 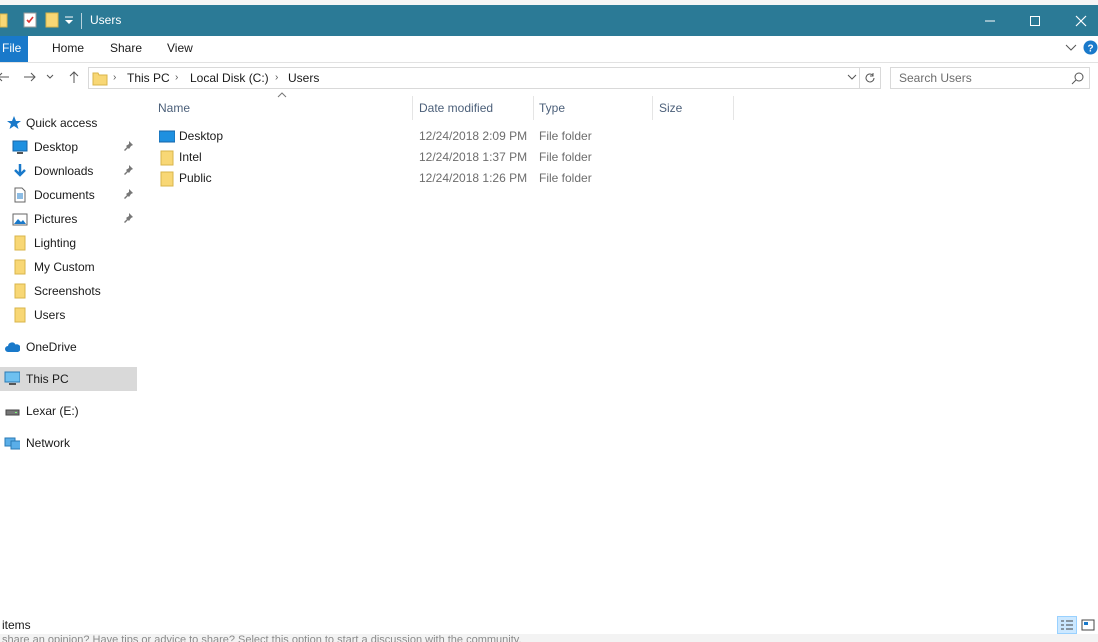 What do you see at coordinates (64, 195) in the screenshot?
I see `nav-label: Documents` at bounding box center [64, 195].